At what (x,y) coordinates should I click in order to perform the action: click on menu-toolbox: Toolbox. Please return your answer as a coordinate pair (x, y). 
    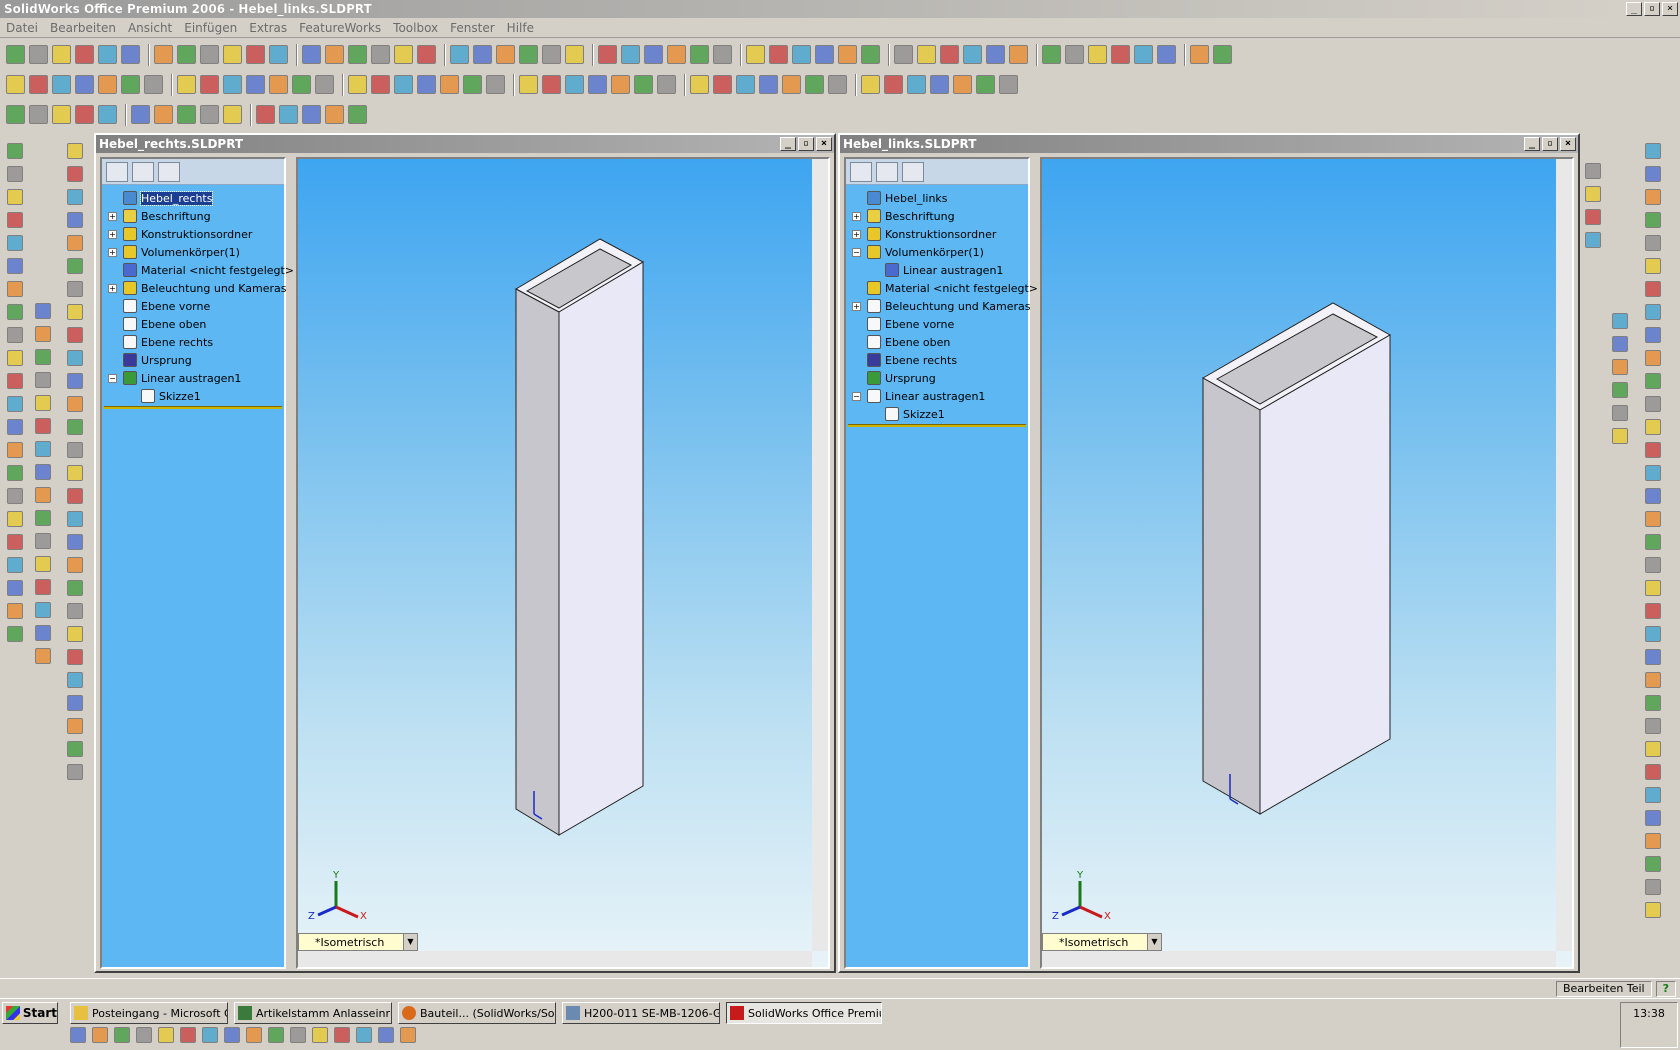
    Looking at the image, I should click on (415, 28).